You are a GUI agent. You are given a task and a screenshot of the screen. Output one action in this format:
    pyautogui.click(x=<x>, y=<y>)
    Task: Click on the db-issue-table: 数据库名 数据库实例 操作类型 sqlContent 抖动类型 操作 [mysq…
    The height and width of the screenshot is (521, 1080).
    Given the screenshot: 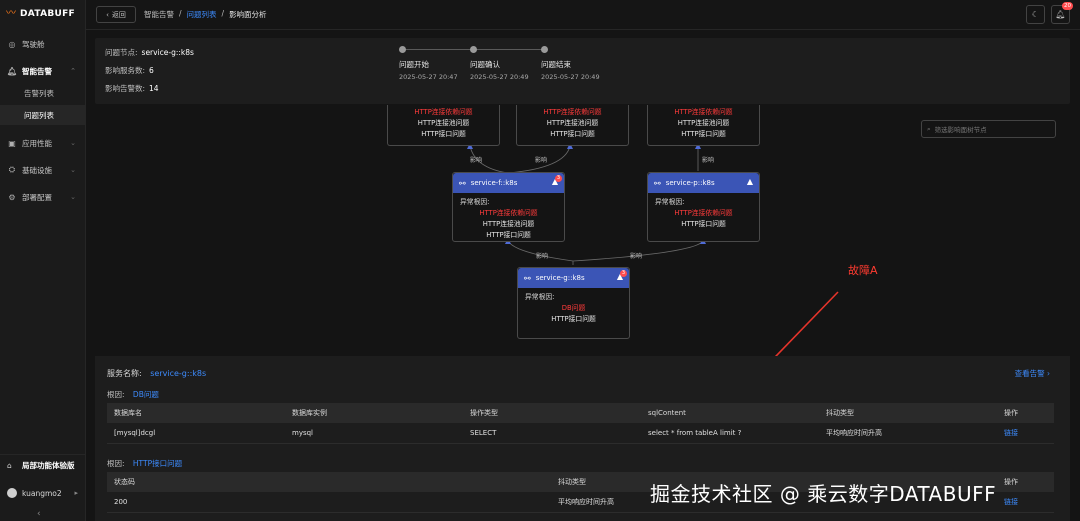 What is the action you would take?
    pyautogui.click(x=580, y=423)
    